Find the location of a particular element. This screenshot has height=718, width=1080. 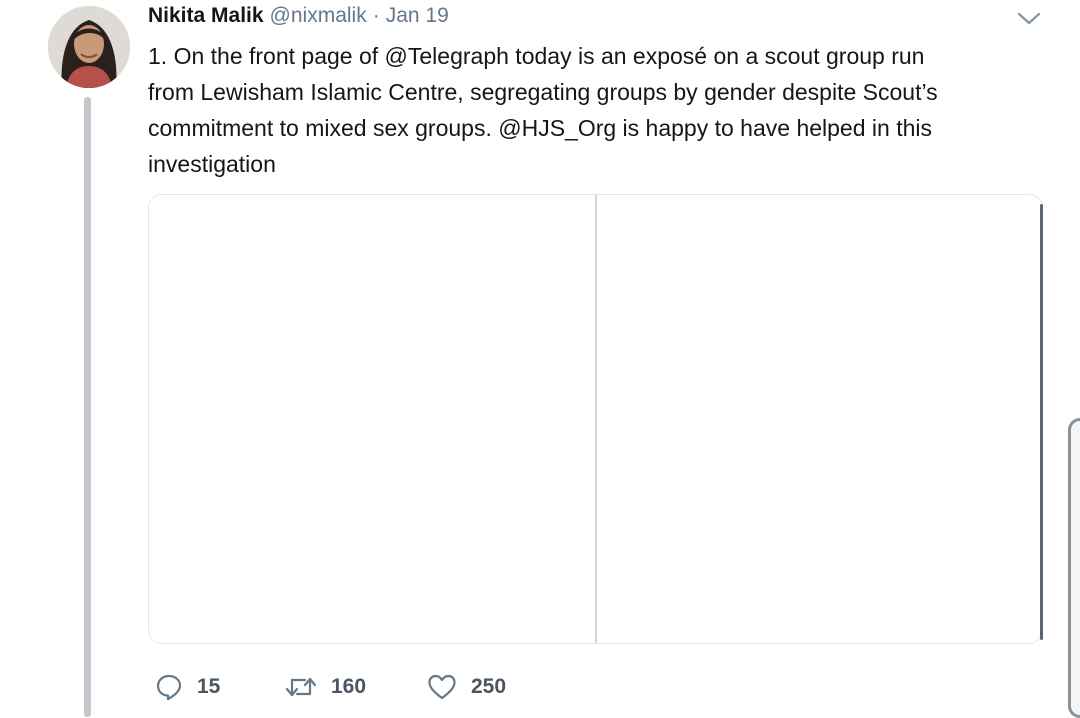

avatar-image is located at coordinates (89, 47).